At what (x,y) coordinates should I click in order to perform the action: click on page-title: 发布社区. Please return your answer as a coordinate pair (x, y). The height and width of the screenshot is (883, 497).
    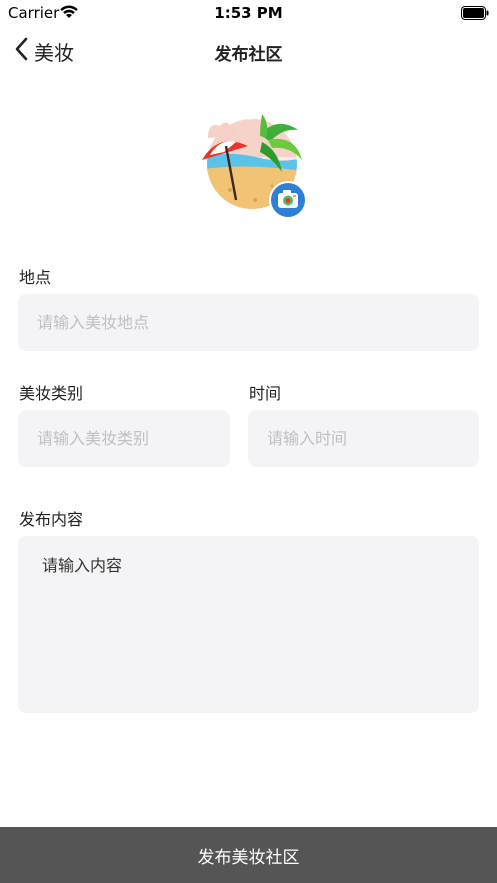
    Looking at the image, I should click on (248, 55).